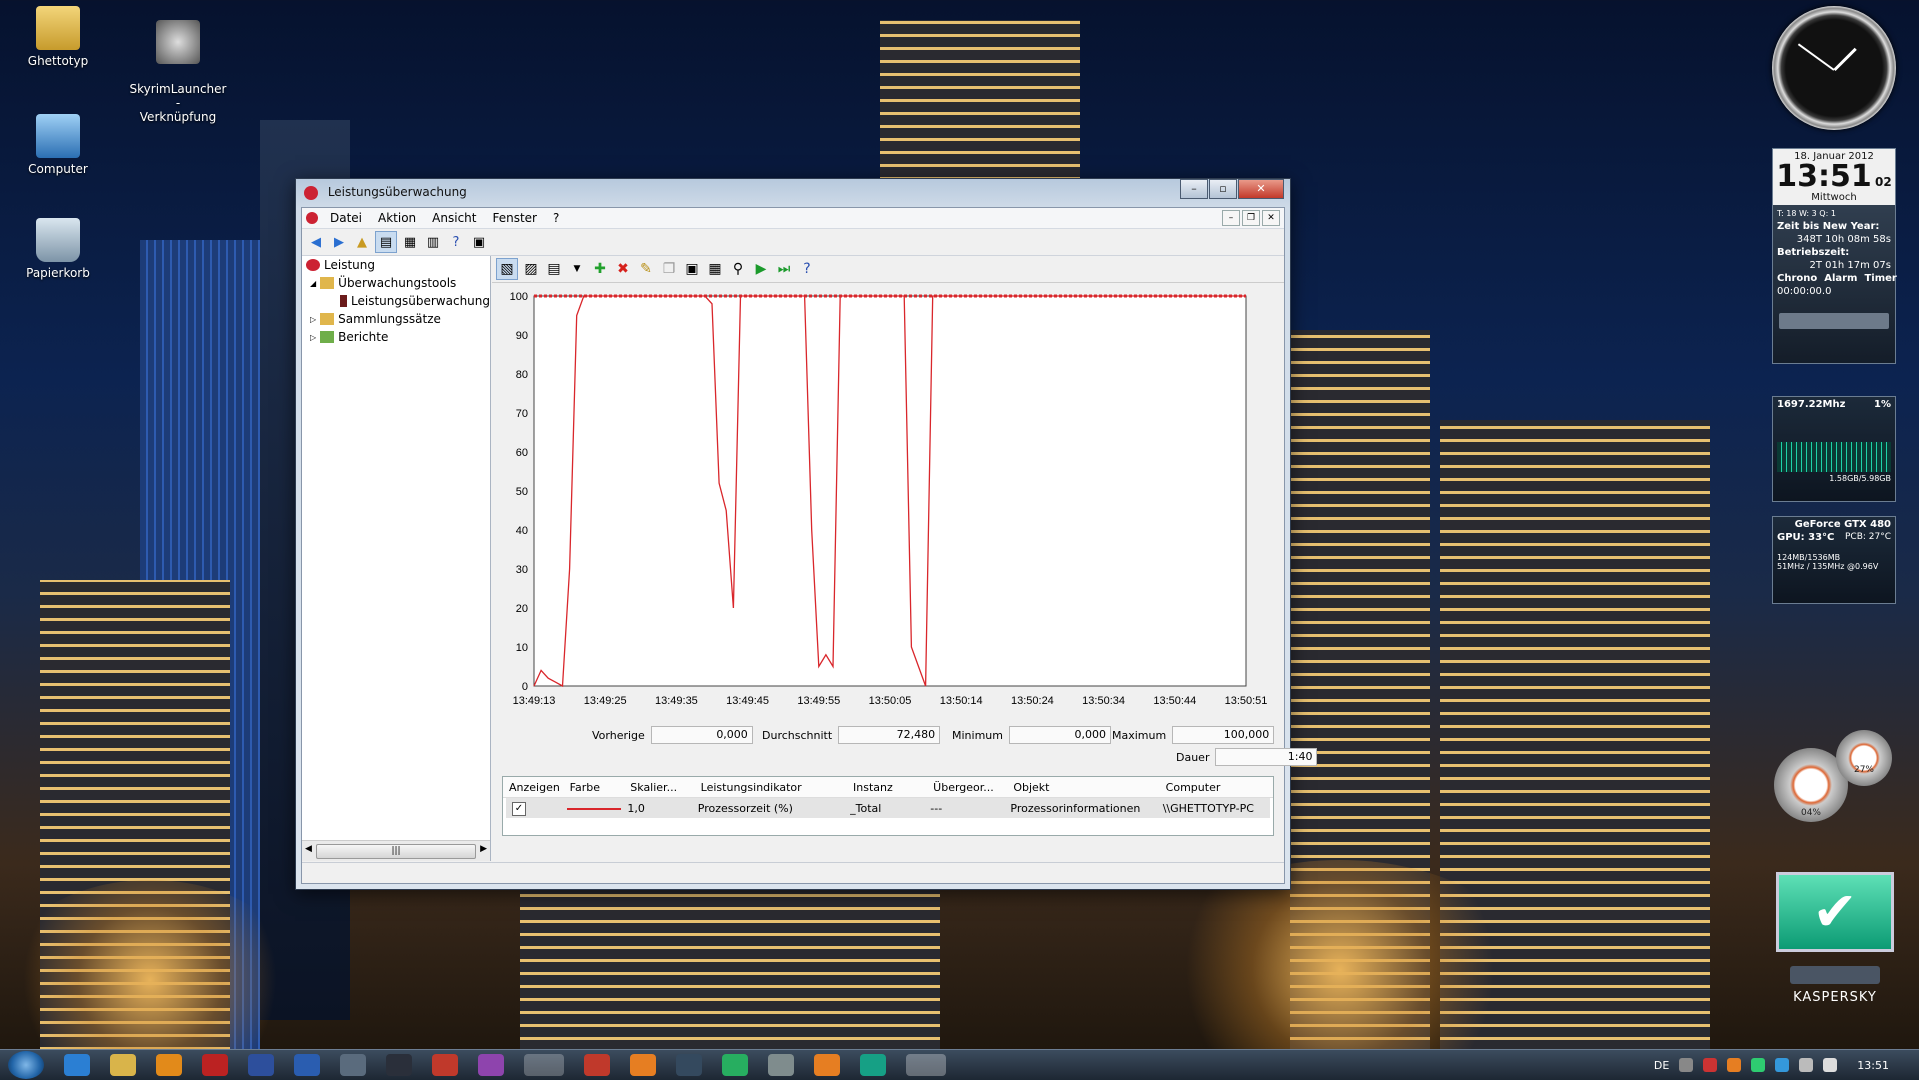  What do you see at coordinates (1194, 189) in the screenshot?
I see `minimize-button: –` at bounding box center [1194, 189].